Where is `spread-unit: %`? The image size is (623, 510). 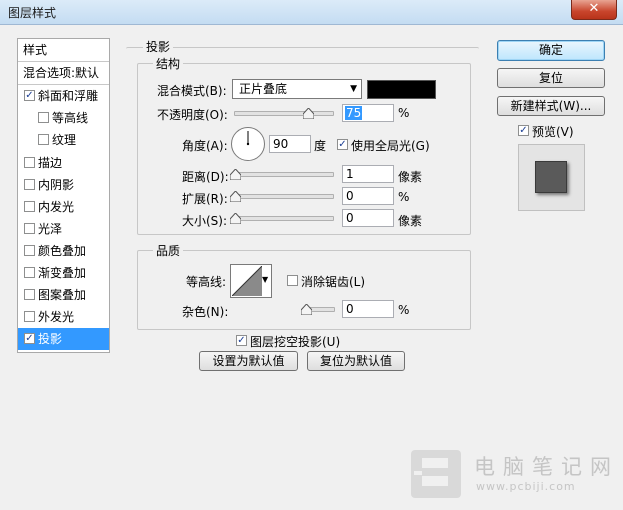
spread-unit: % is located at coordinates (404, 197).